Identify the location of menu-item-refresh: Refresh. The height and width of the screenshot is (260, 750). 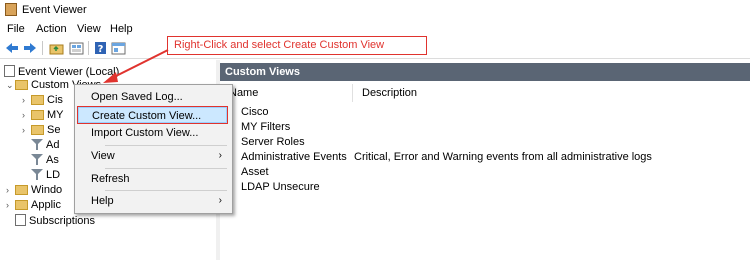
(152, 179).